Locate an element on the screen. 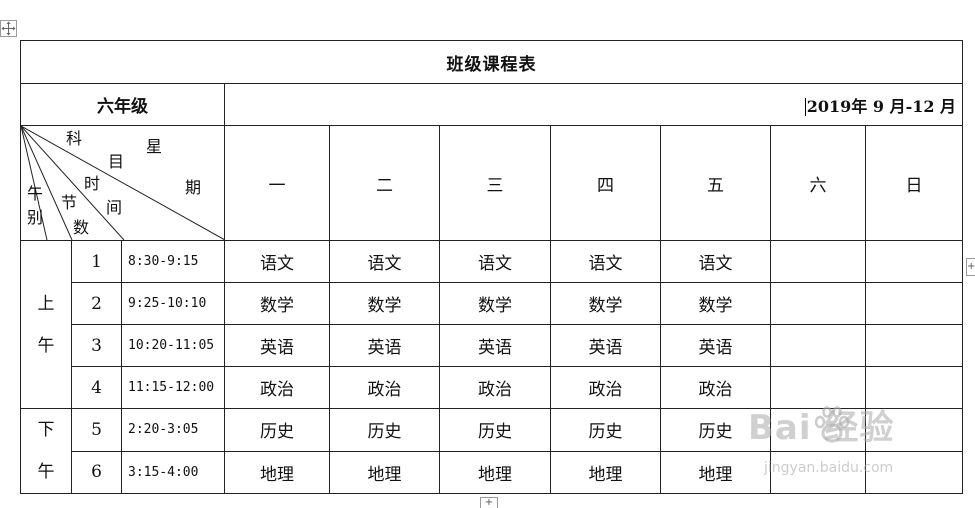 The height and width of the screenshot is (508, 975). day-header-sat: 六 is located at coordinates (818, 183).